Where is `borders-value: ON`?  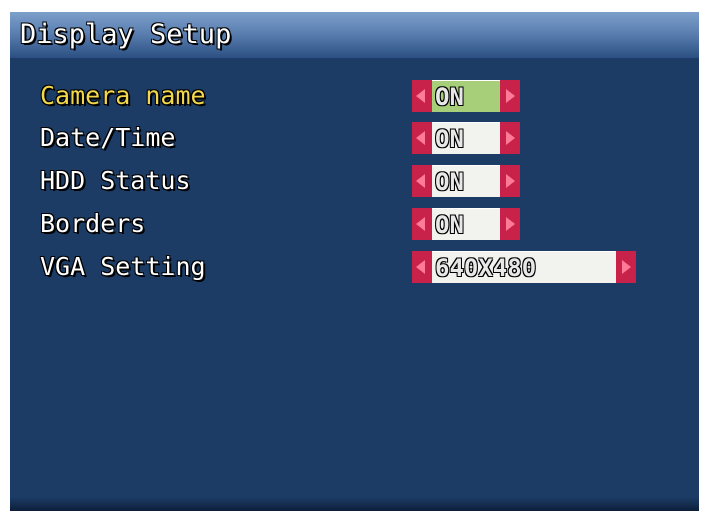
borders-value: ON is located at coordinates (449, 225).